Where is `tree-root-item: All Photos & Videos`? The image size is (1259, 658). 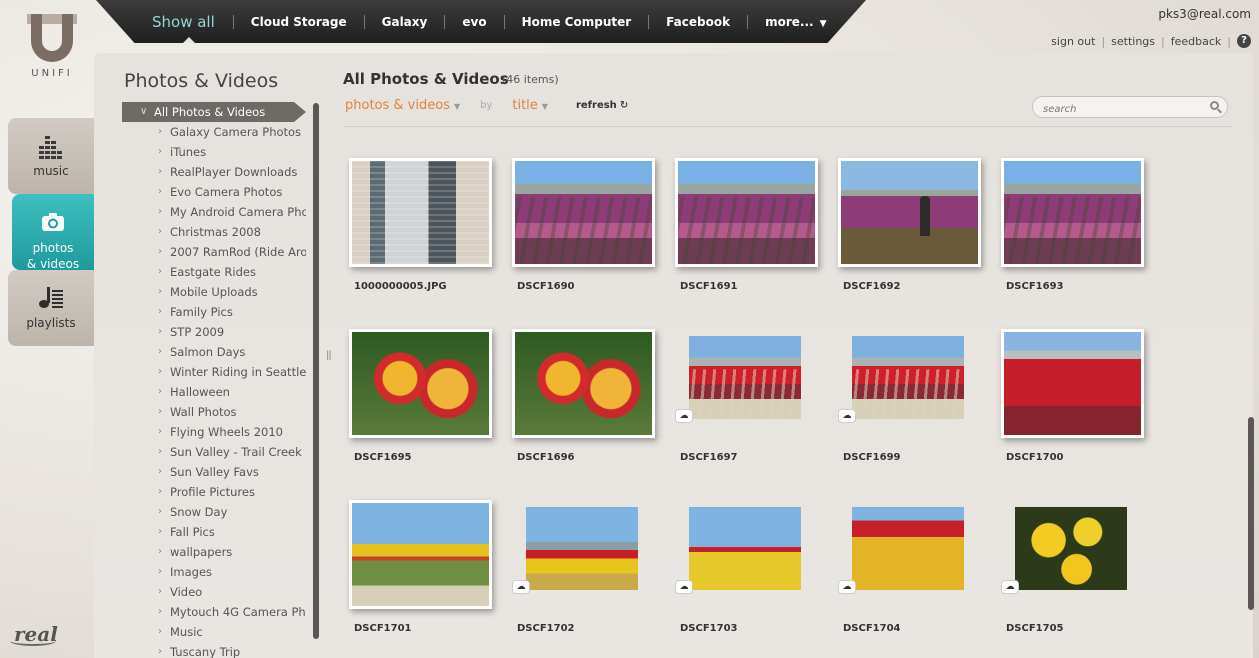 tree-root-item: All Photos & Videos is located at coordinates (214, 112).